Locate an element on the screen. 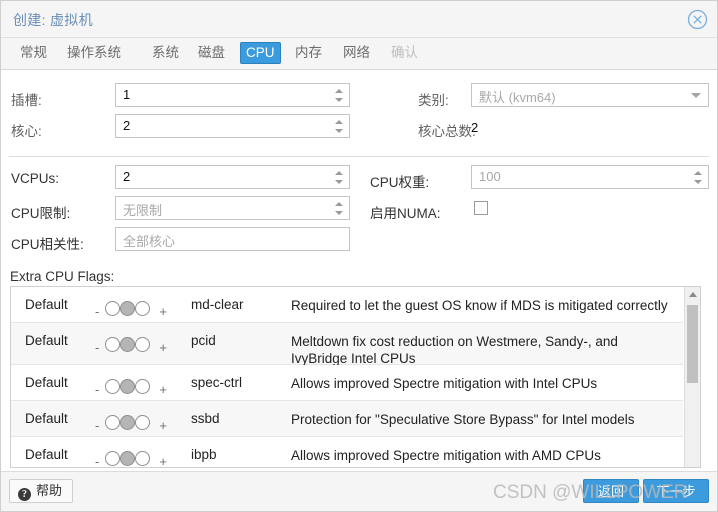 The height and width of the screenshot is (512, 718). cpu-affinity-input: 全部核心 is located at coordinates (232, 239).